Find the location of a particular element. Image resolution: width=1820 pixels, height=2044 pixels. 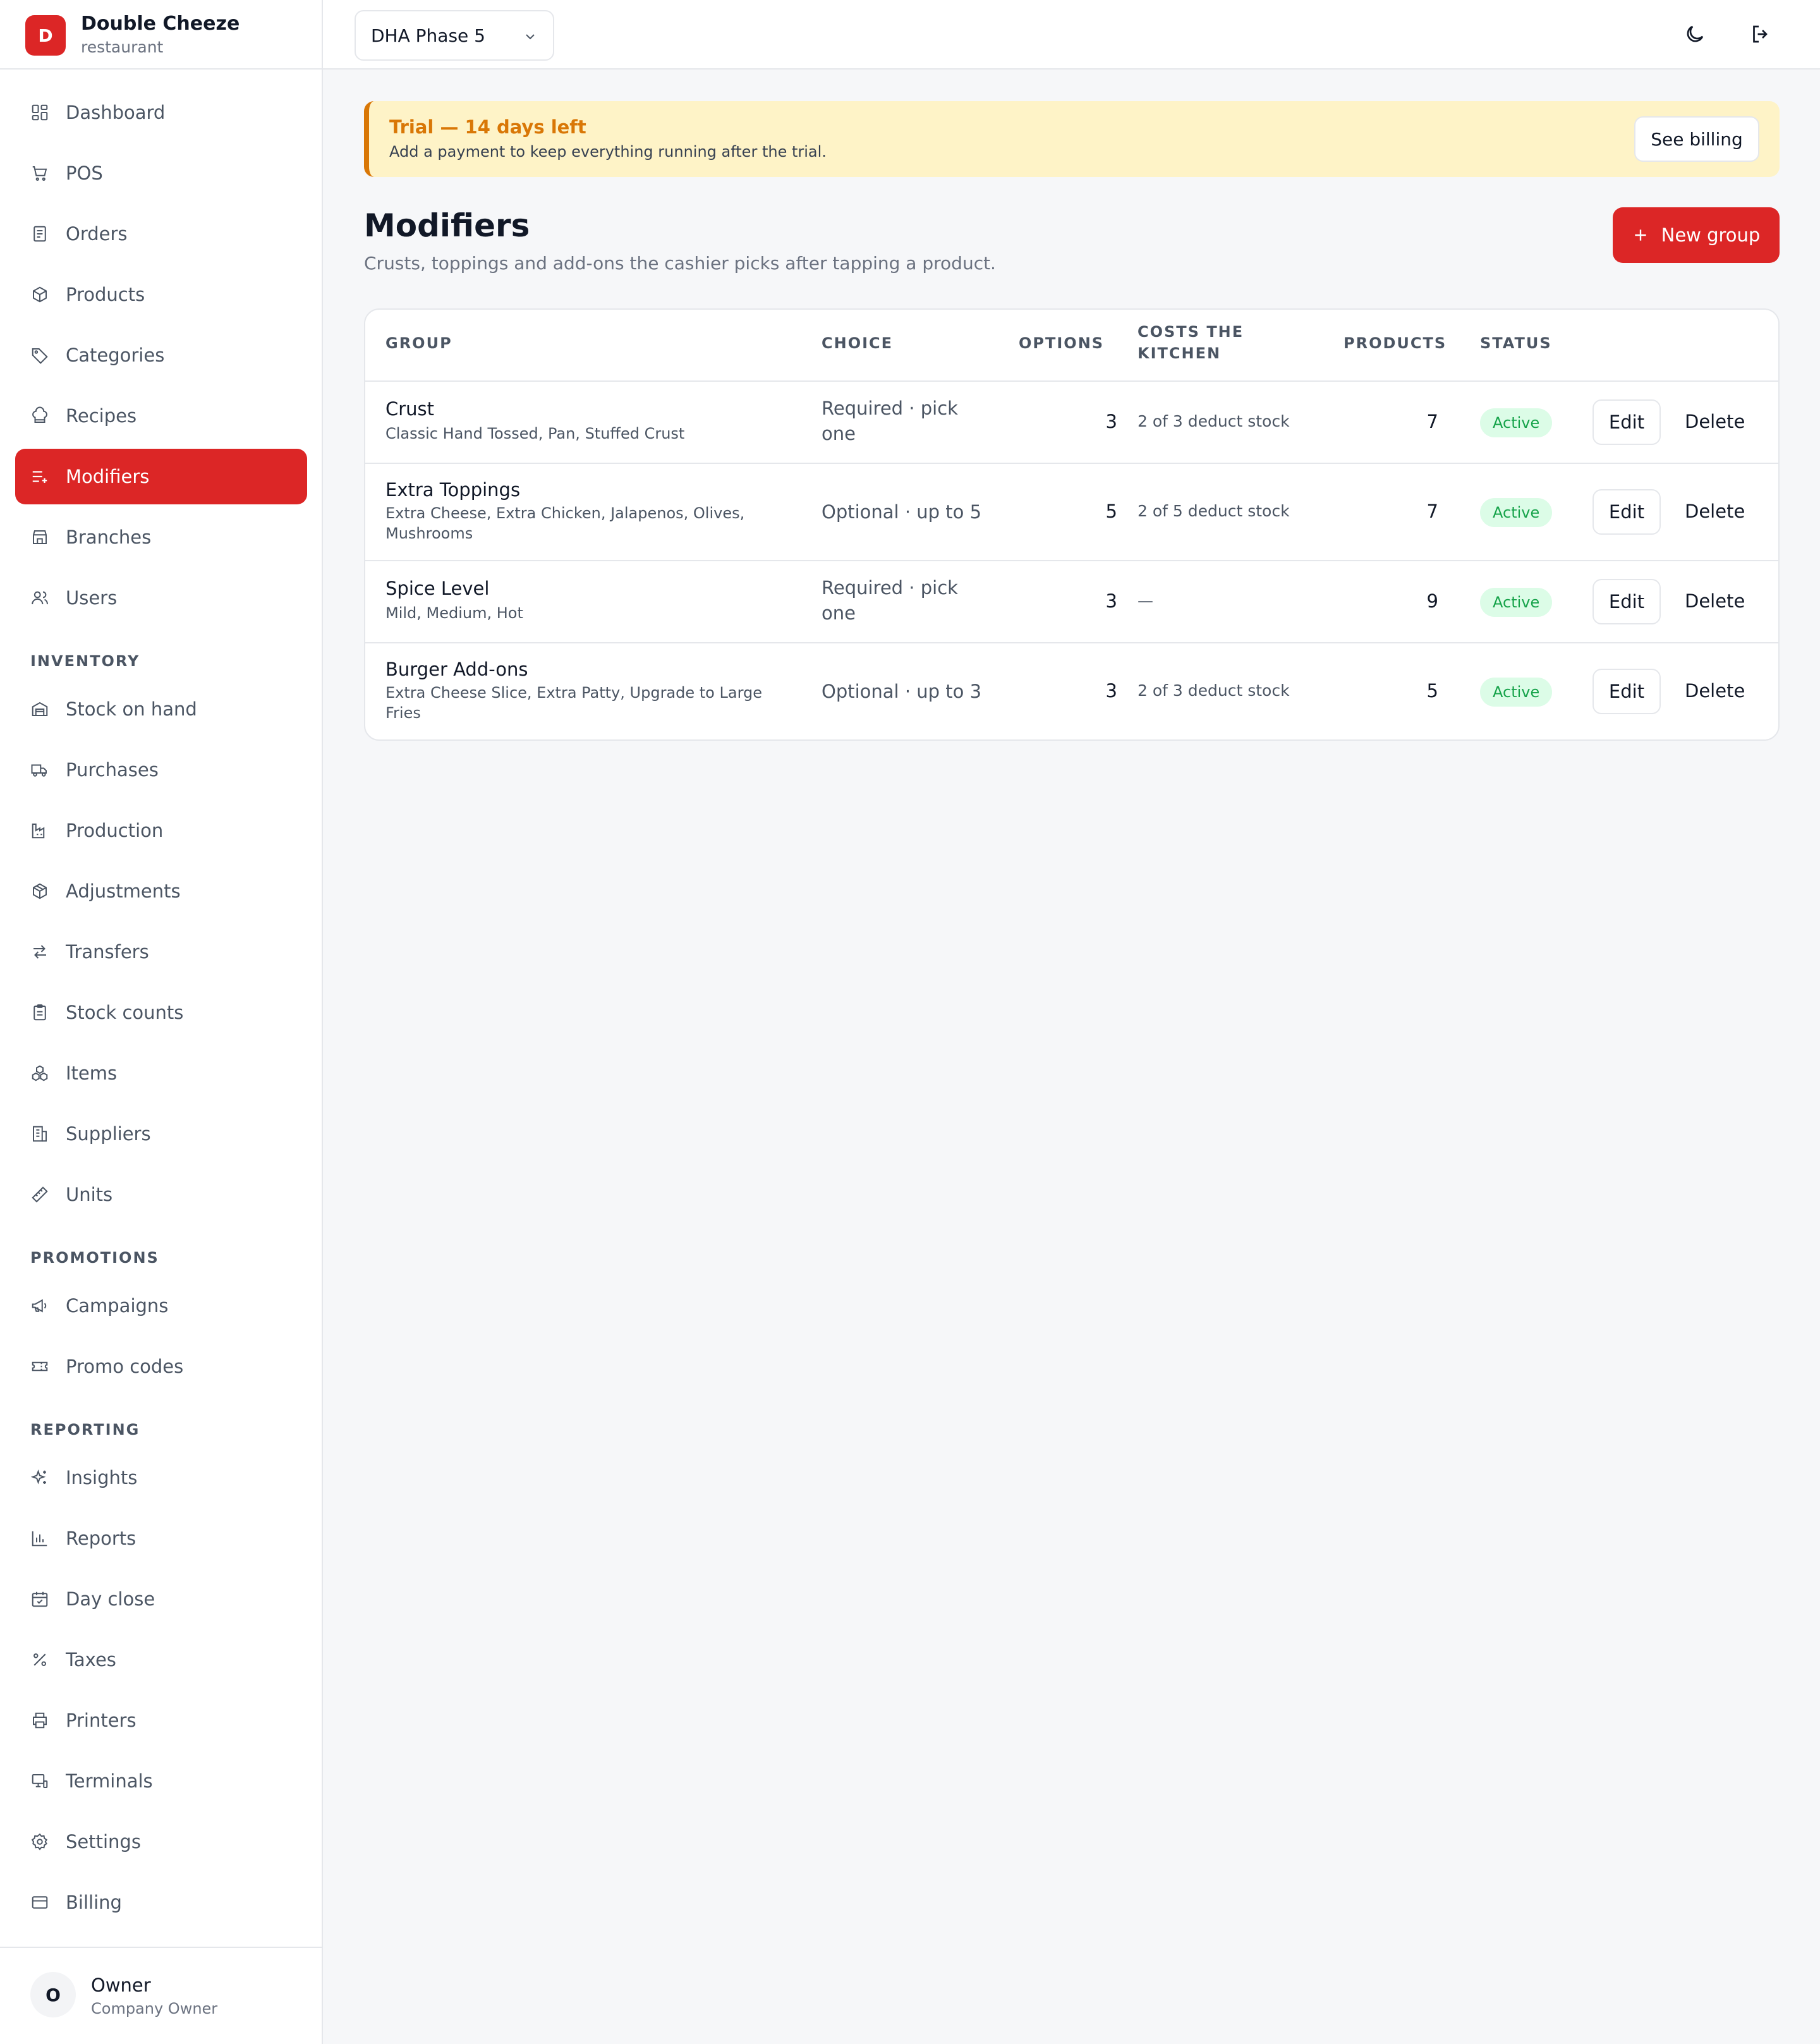

sidebar-item-label: Insights is located at coordinates (102, 1477).